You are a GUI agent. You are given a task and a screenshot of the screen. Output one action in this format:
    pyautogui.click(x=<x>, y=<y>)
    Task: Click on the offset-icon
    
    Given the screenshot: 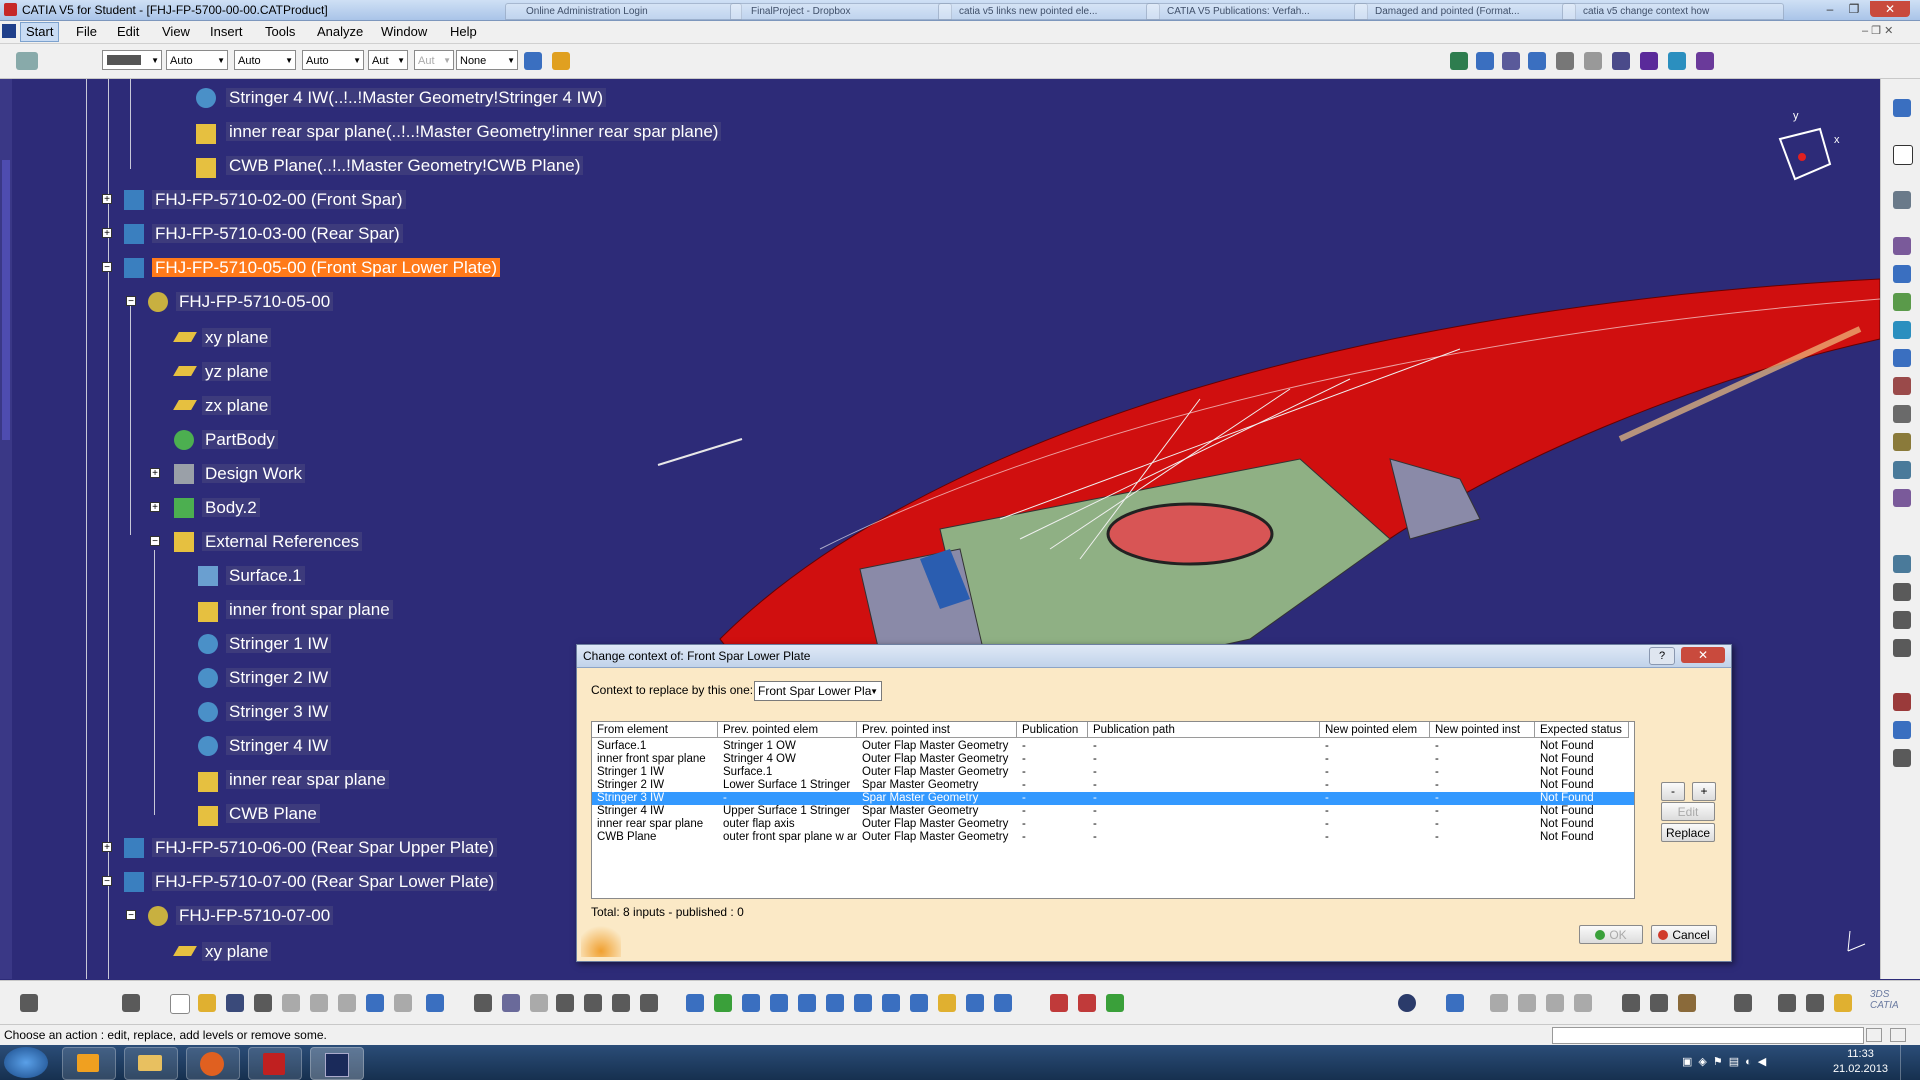 What is the action you would take?
    pyautogui.click(x=1902, y=620)
    